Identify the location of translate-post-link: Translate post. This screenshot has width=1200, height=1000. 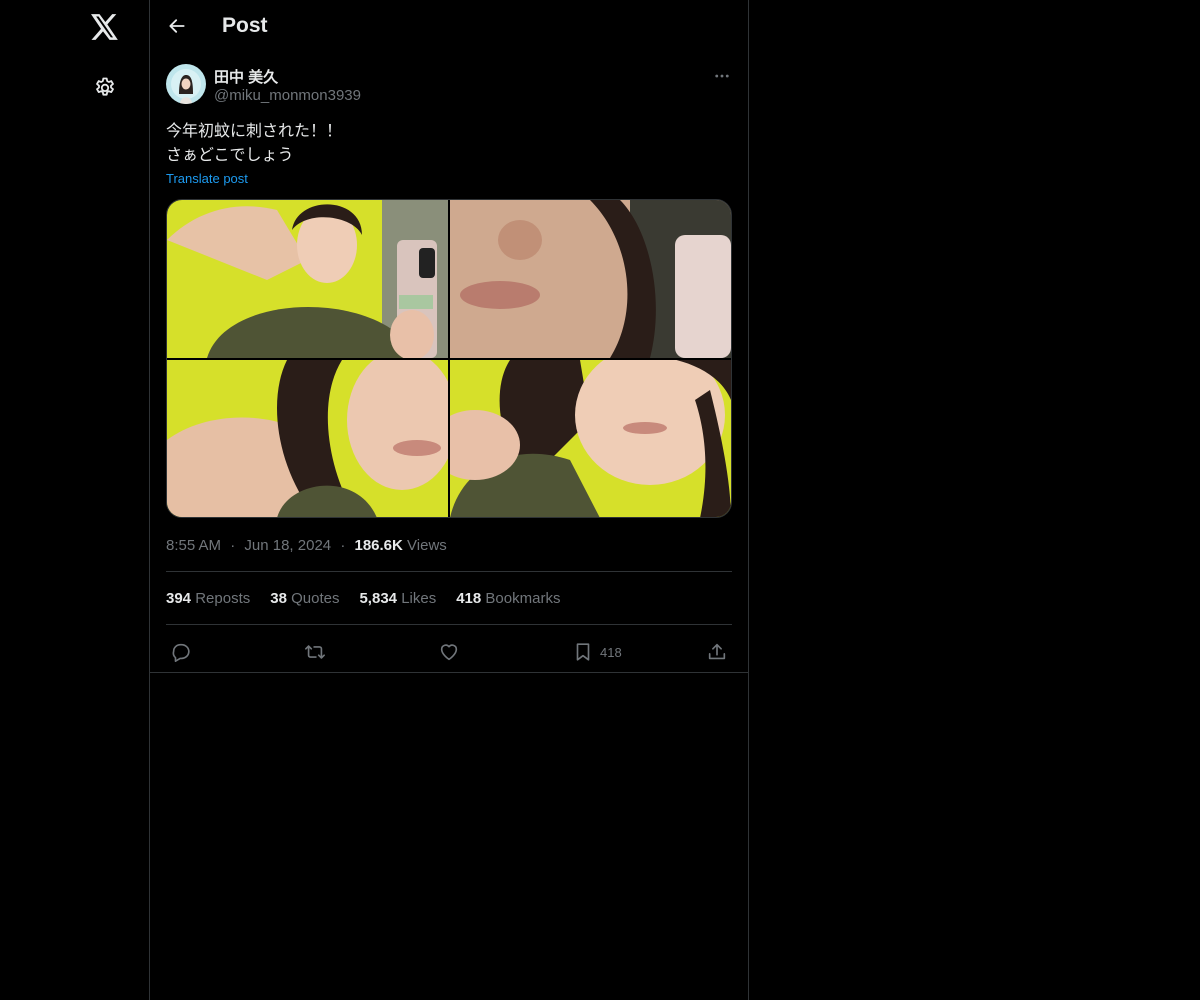
(207, 178).